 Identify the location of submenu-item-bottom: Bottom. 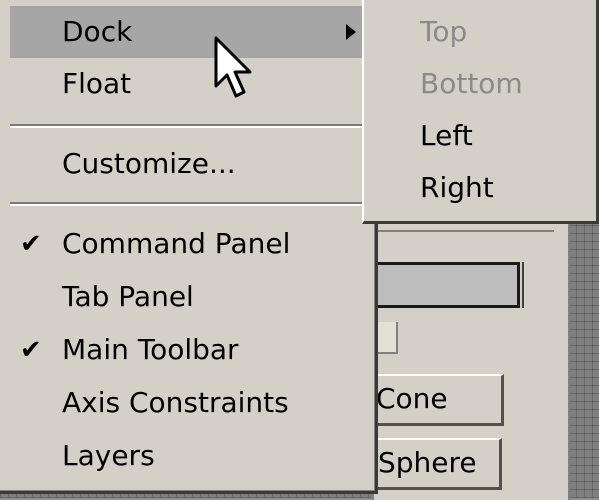
(471, 84).